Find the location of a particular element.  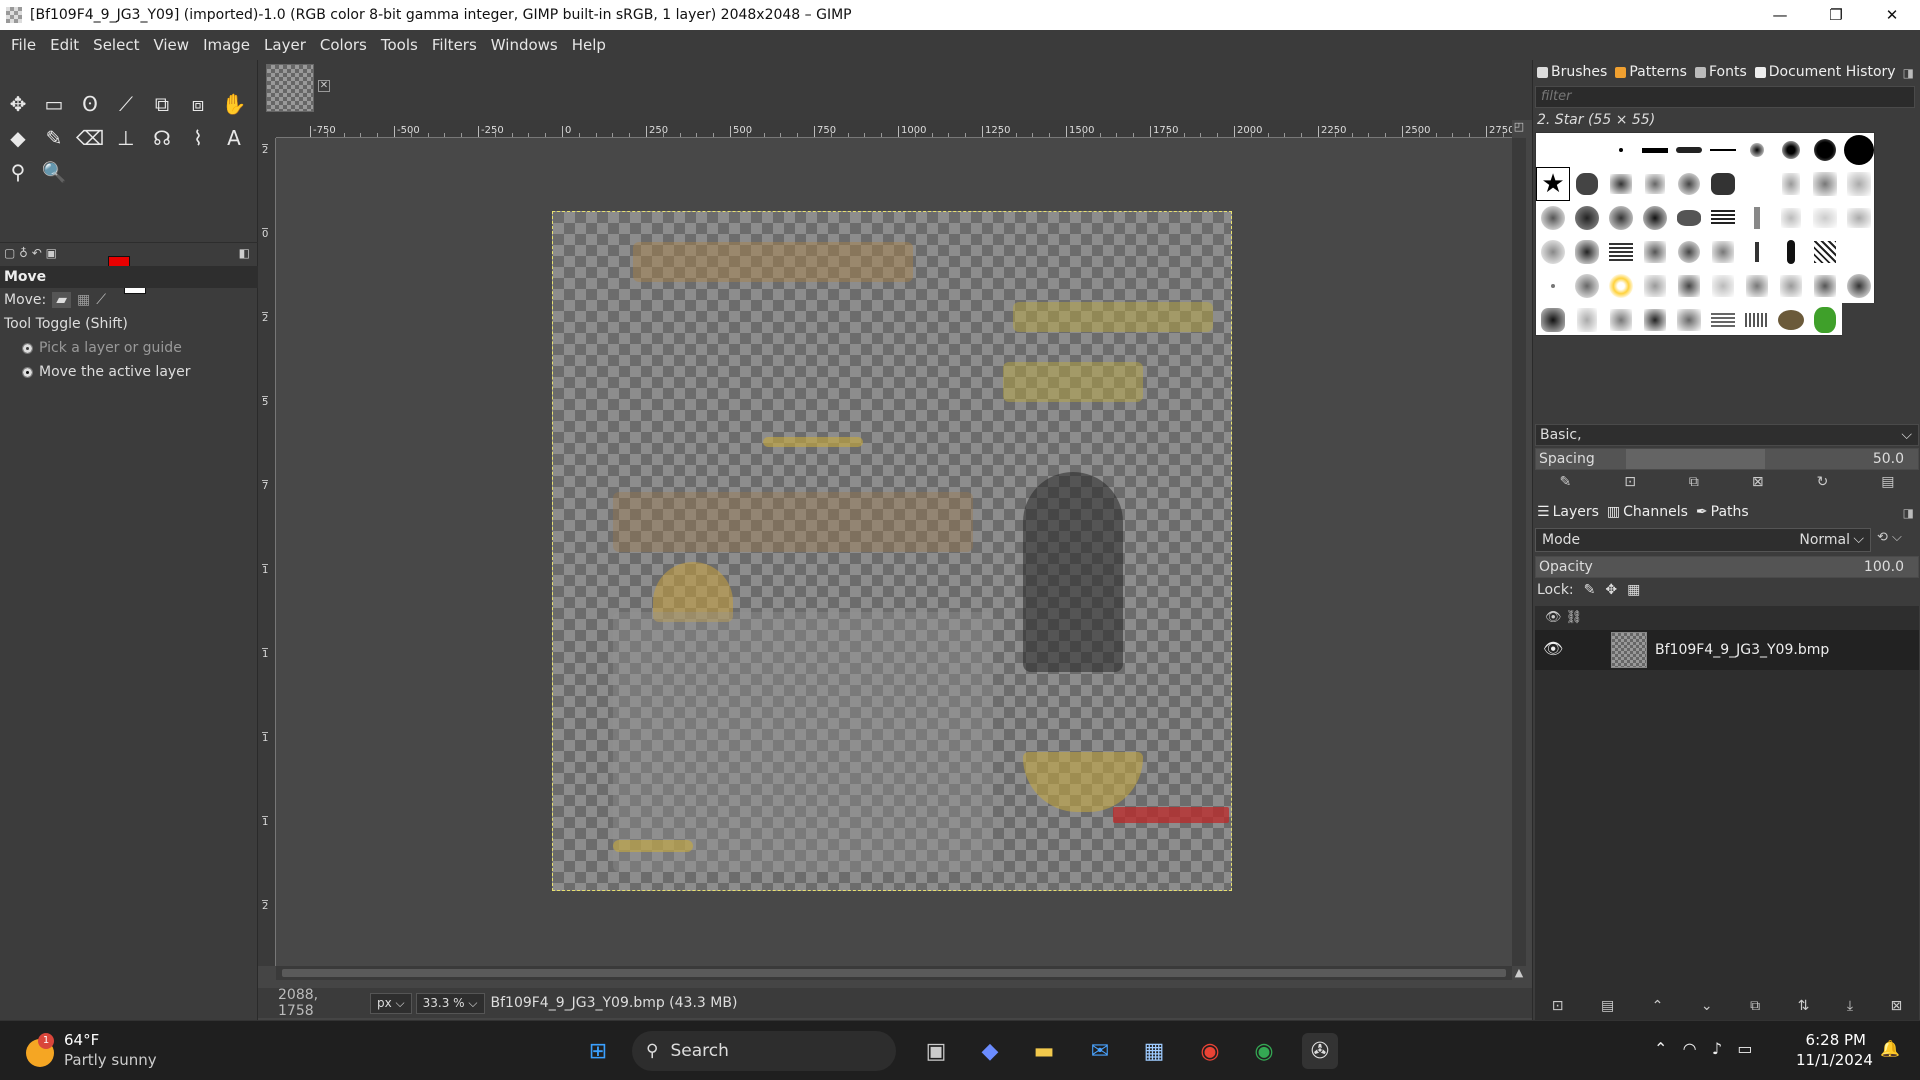

duplicate-layer-icon: ⧉ is located at coordinates (1755, 1006).